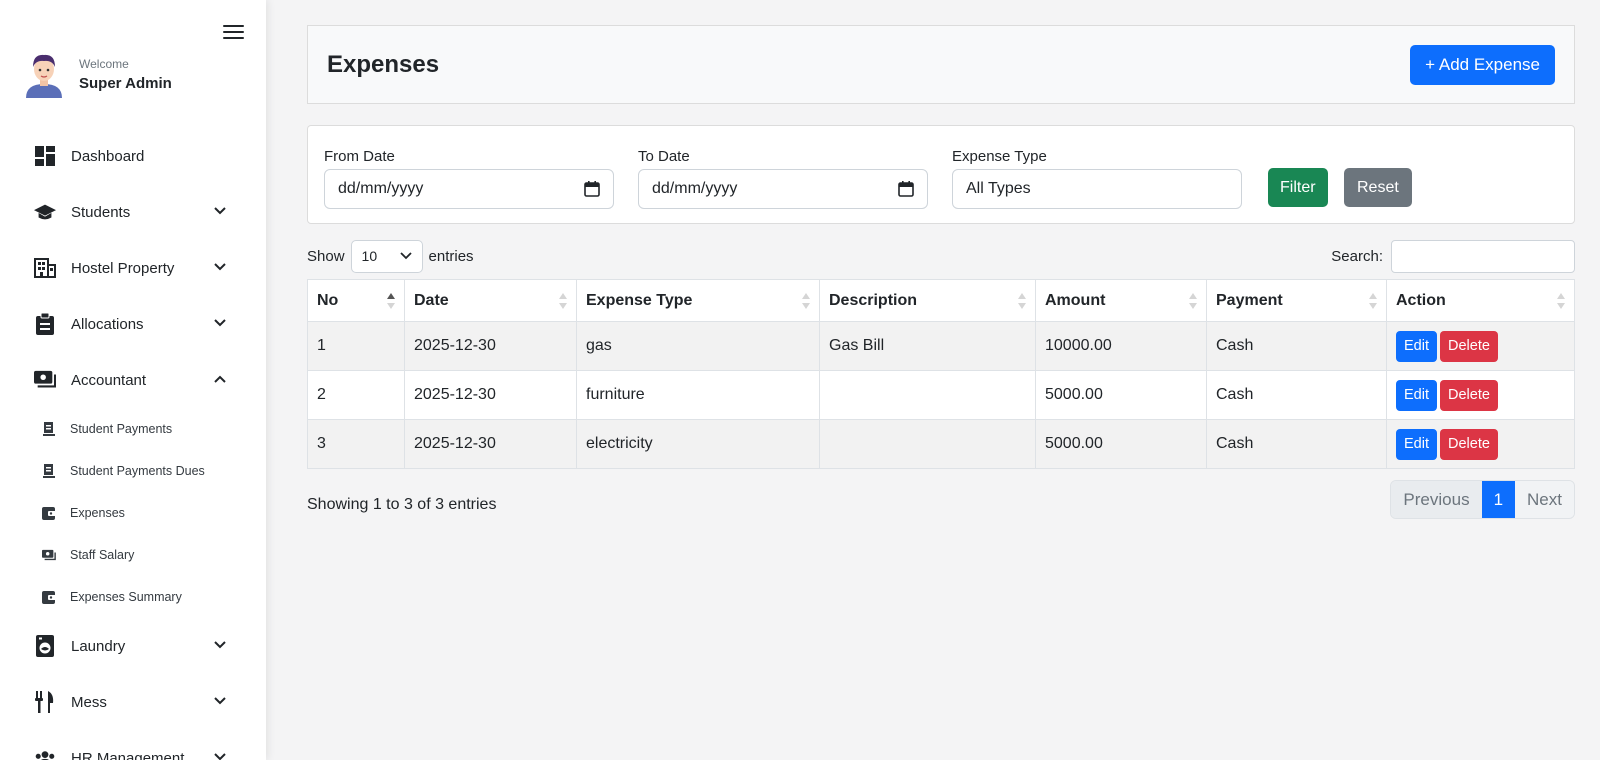 The height and width of the screenshot is (760, 1600). Describe the element at coordinates (1482, 64) in the screenshot. I see `add-expense-button: + Add Expense` at that location.